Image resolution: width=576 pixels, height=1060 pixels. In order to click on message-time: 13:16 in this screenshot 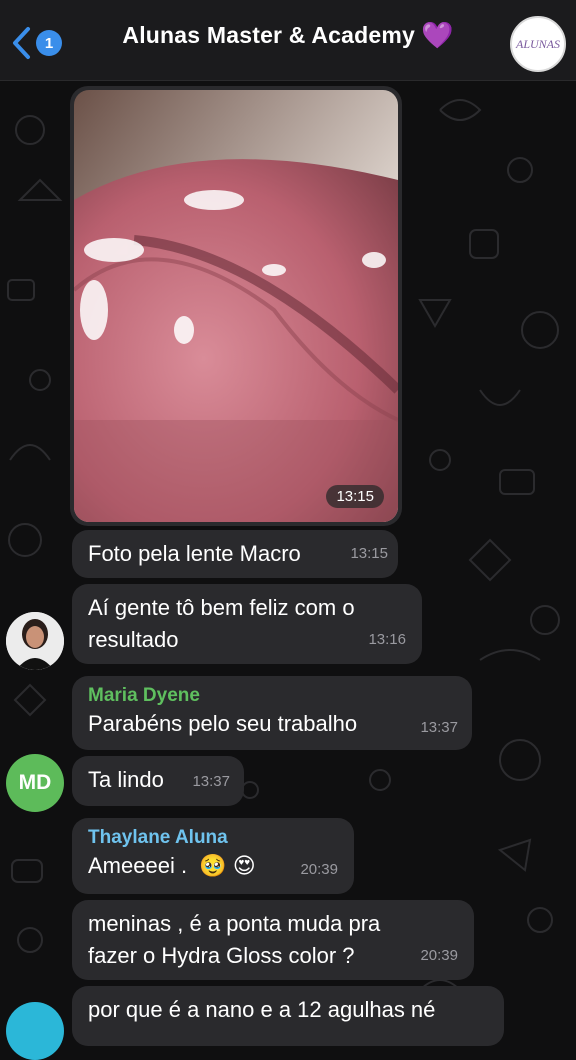, I will do `click(387, 639)`.